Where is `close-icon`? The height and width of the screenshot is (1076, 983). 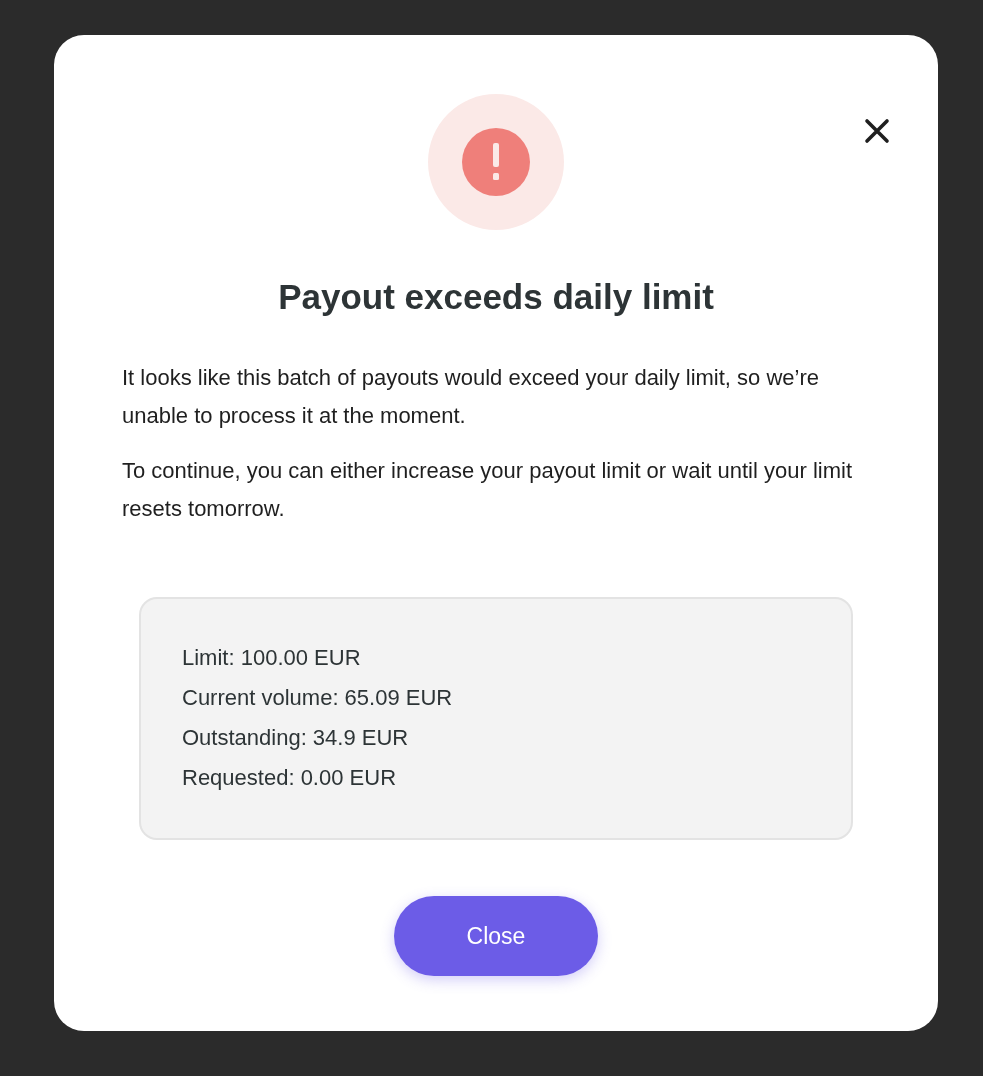 close-icon is located at coordinates (877, 131).